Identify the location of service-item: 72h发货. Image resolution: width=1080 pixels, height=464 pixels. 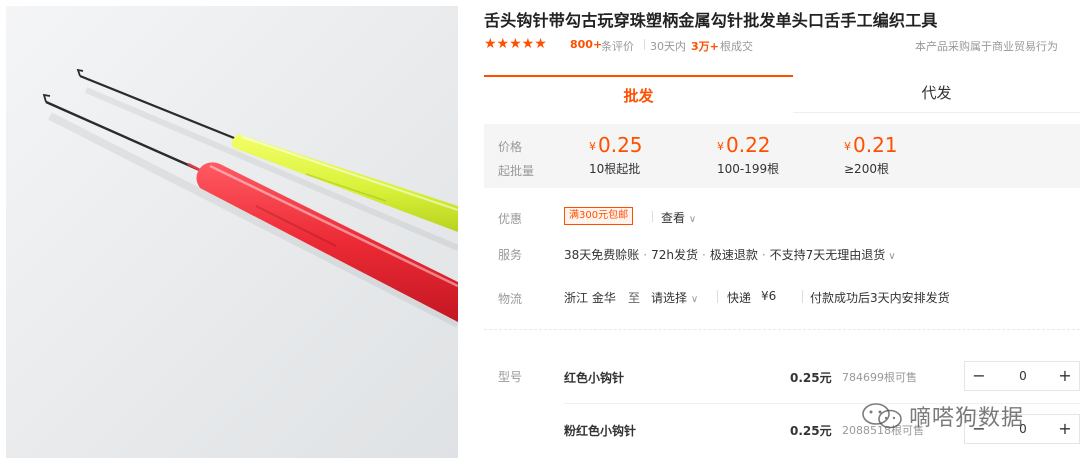
(674, 255).